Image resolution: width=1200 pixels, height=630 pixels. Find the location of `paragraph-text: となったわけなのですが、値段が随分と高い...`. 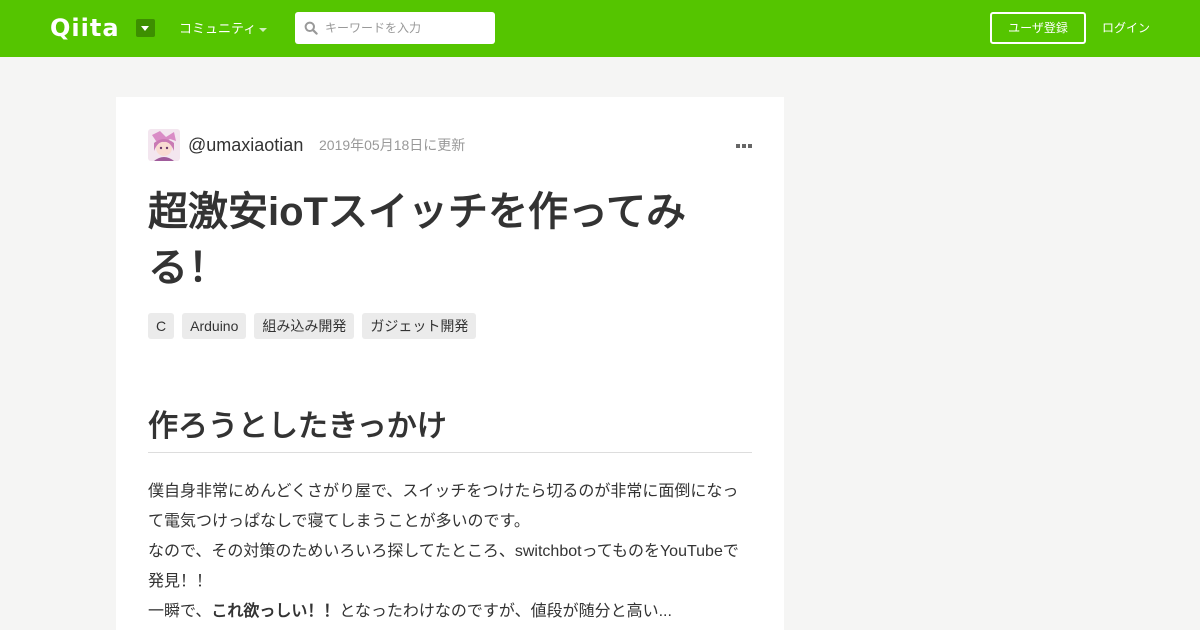

paragraph-text: となったわけなのですが、値段が随分と高い... is located at coordinates (505, 611).